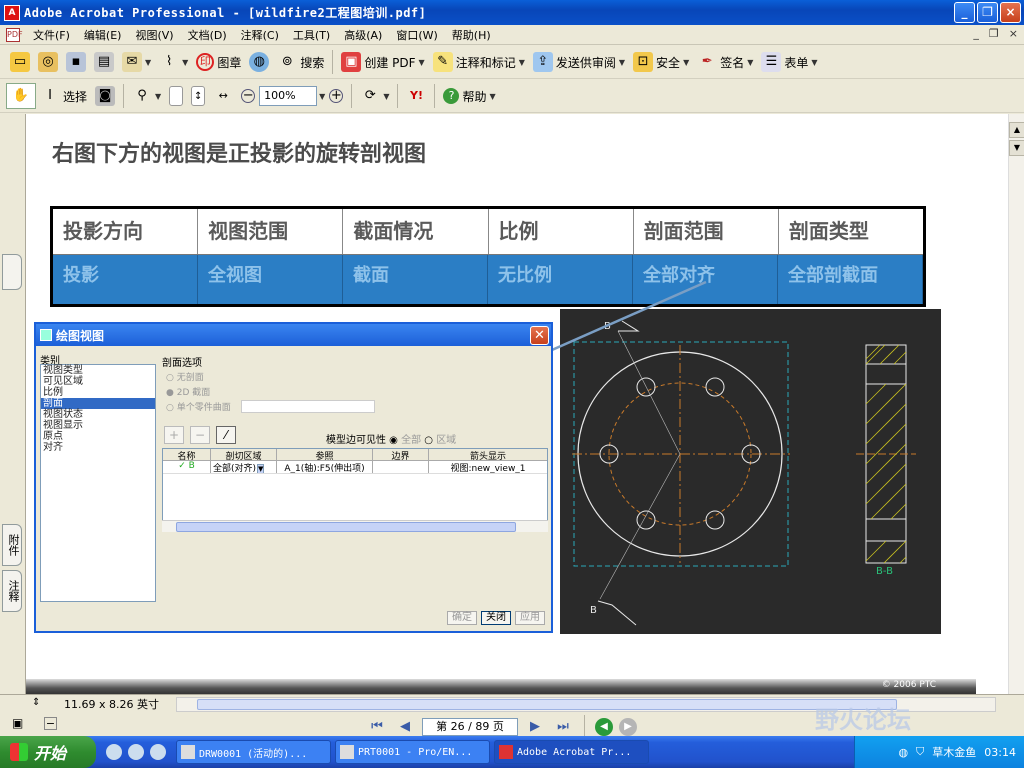 The image size is (1024, 768). What do you see at coordinates (200, 435) in the screenshot?
I see `remove-row-button: −` at bounding box center [200, 435].